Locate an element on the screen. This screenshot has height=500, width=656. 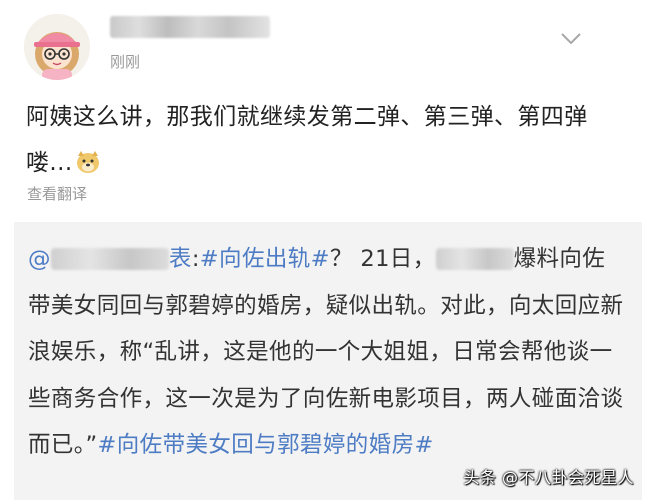
cartoon-girl-avatar-icon is located at coordinates (57, 47).